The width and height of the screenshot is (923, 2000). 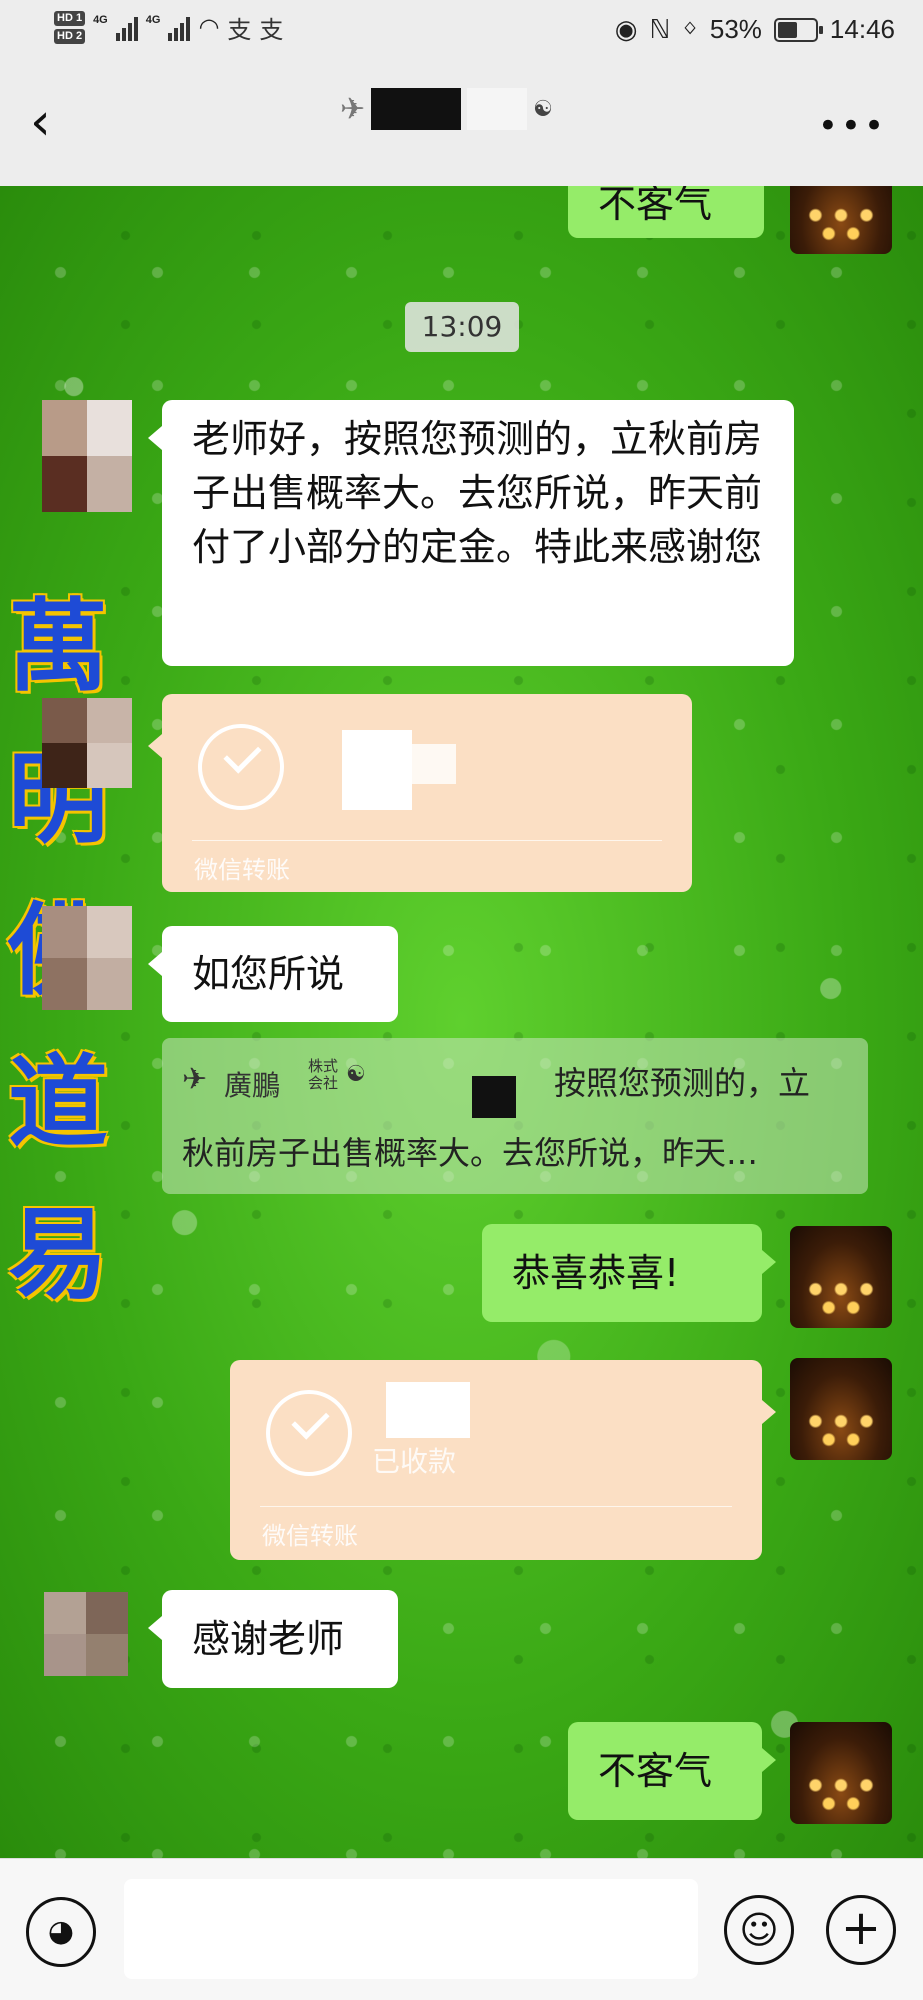 I want to click on clock: 14:46, so click(x=862, y=29).